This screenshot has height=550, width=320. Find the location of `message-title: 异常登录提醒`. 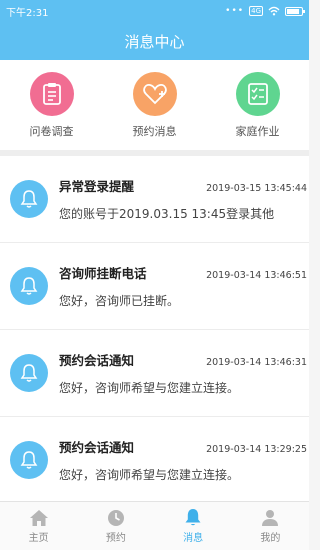

message-title: 异常登录提醒 is located at coordinates (97, 186).